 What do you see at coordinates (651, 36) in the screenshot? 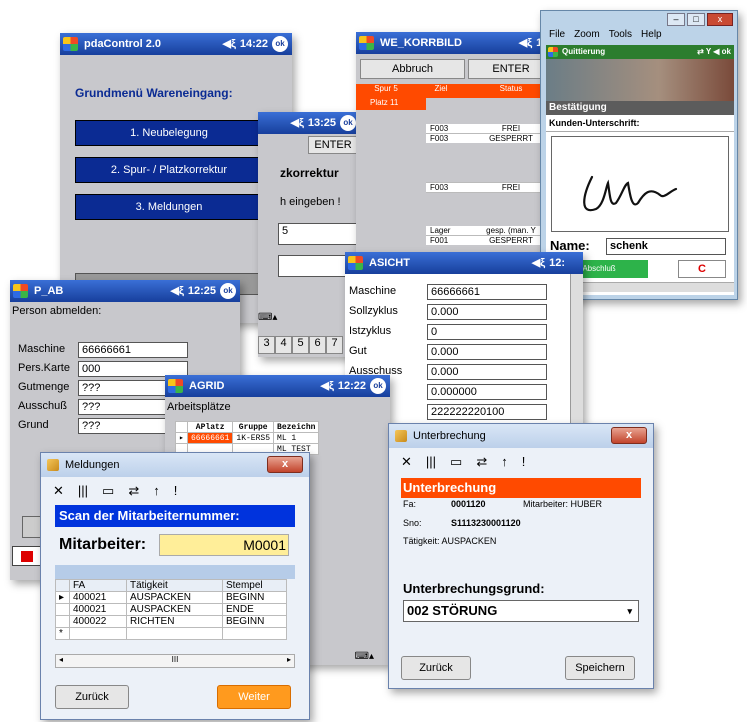
I see `menu-help: Help` at bounding box center [651, 36].